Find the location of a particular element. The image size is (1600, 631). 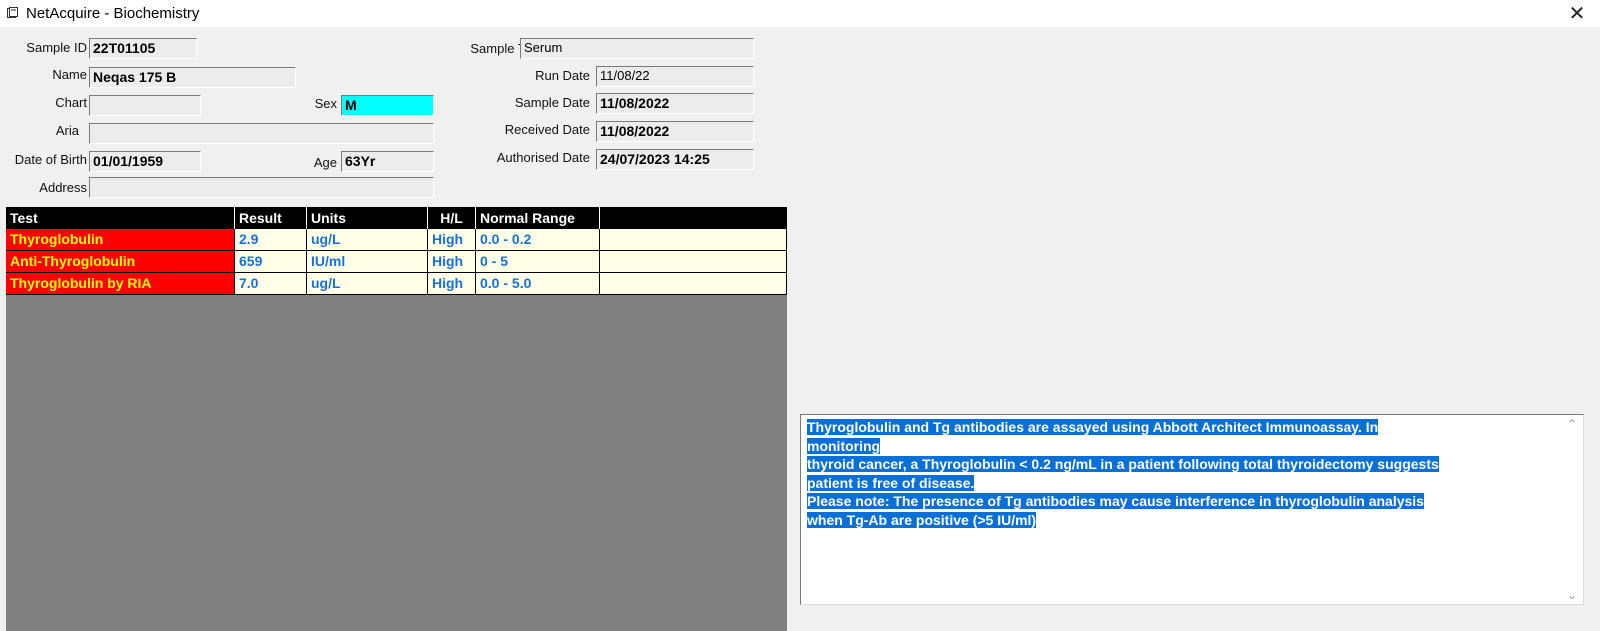

age-field: 63Yr is located at coordinates (387, 161).